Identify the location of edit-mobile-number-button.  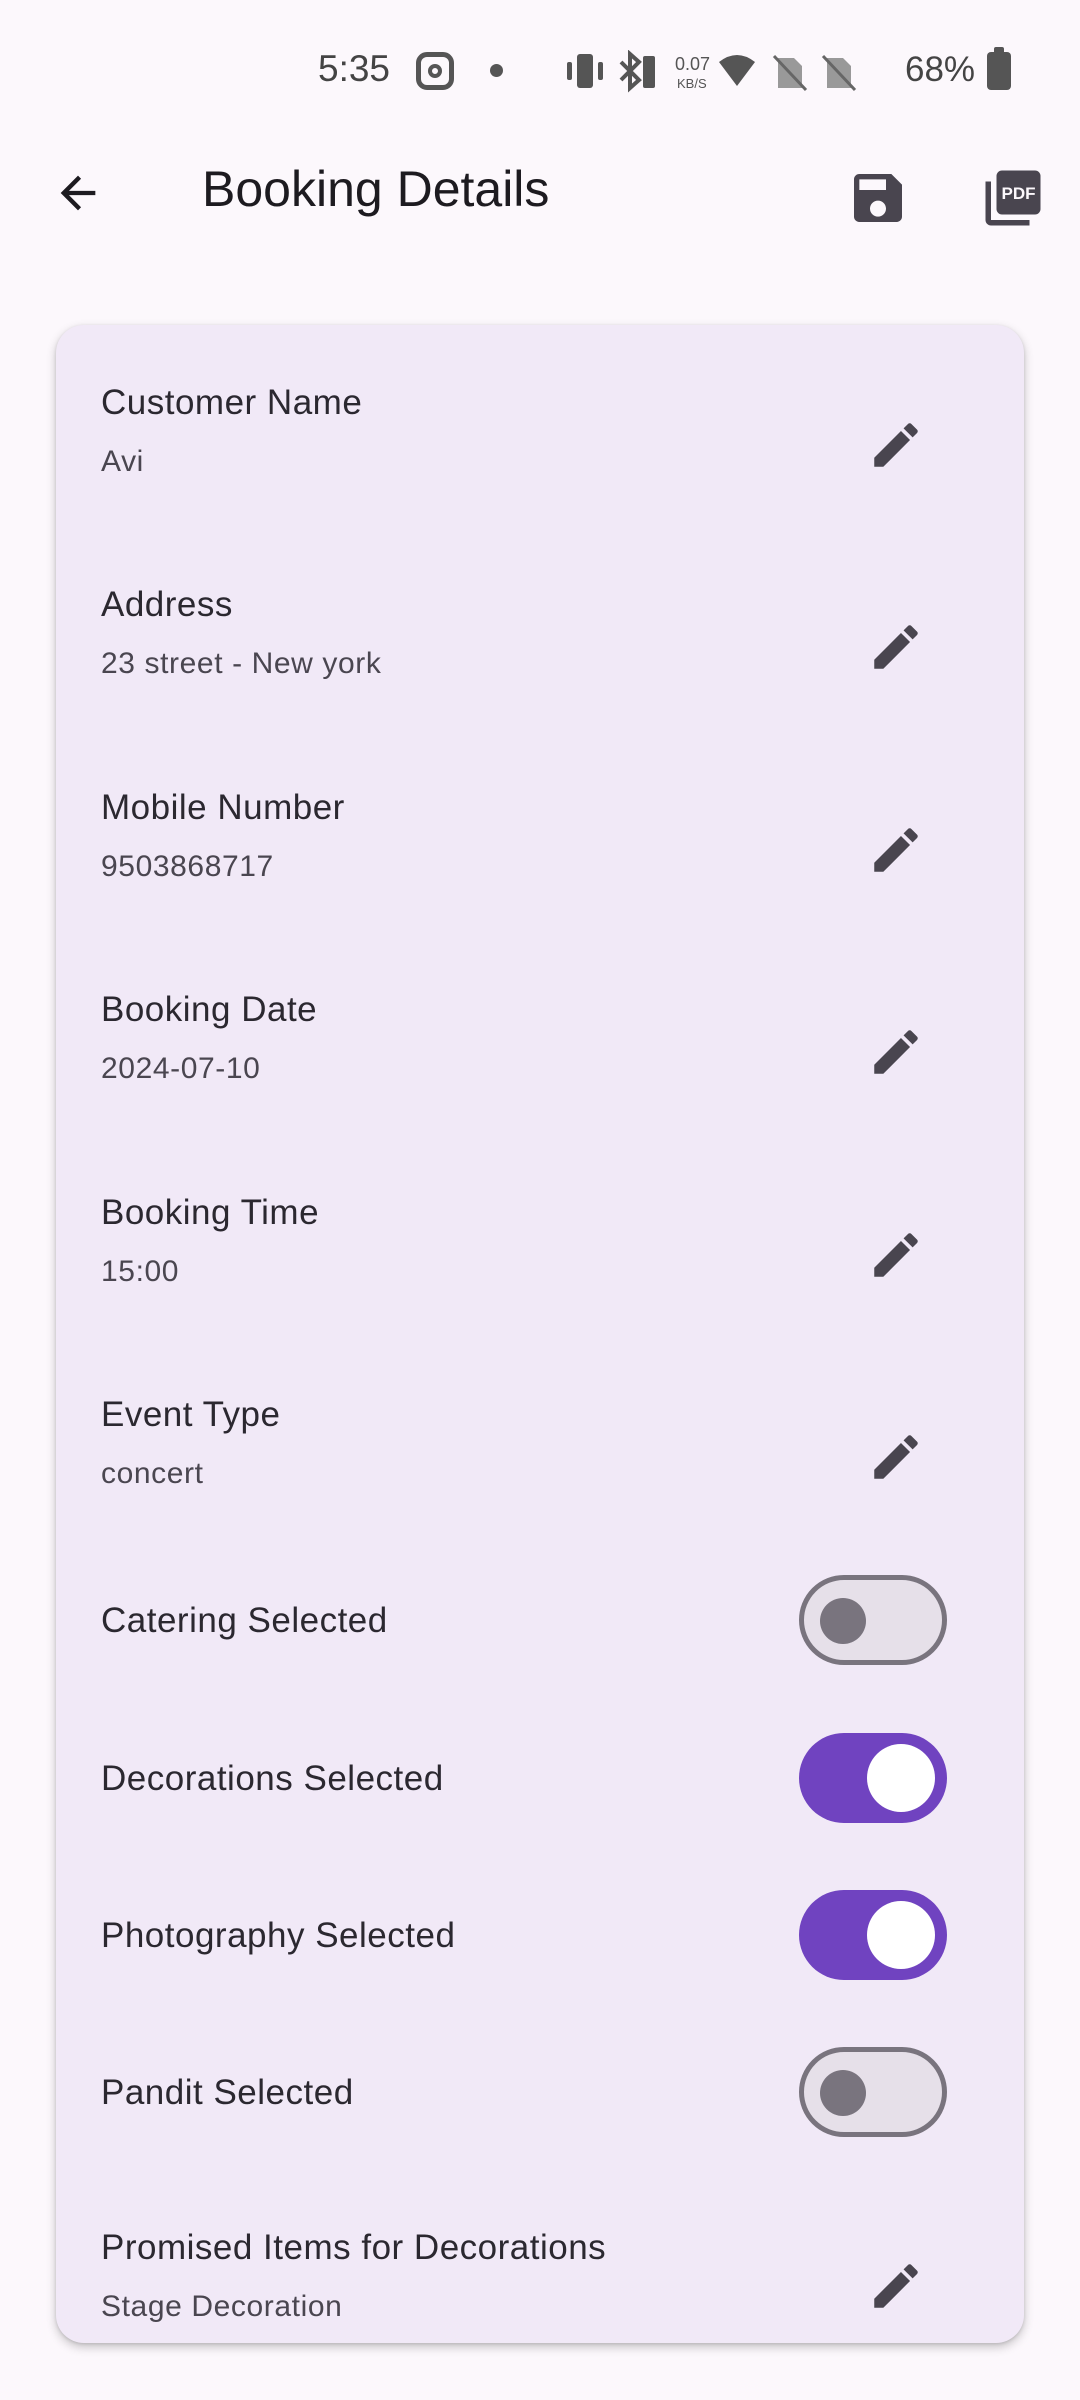
(896, 850).